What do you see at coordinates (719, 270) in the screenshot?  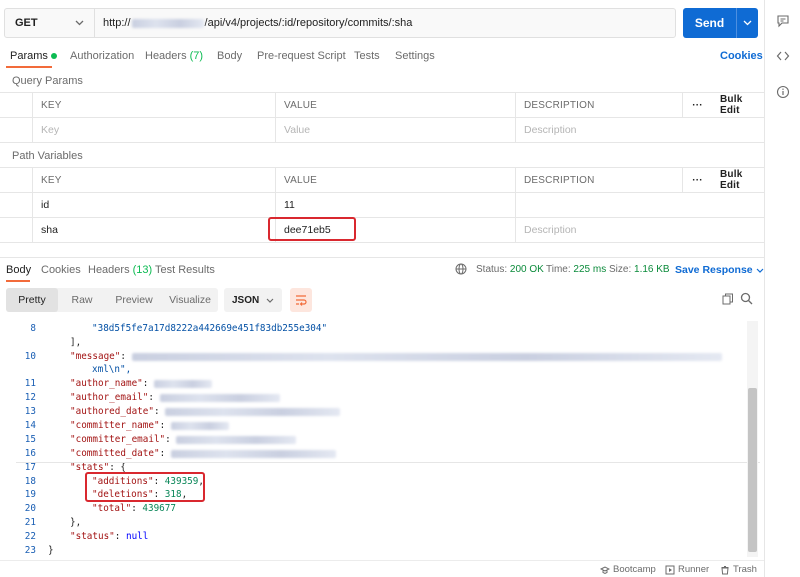 I see `save-response-button: Save Response` at bounding box center [719, 270].